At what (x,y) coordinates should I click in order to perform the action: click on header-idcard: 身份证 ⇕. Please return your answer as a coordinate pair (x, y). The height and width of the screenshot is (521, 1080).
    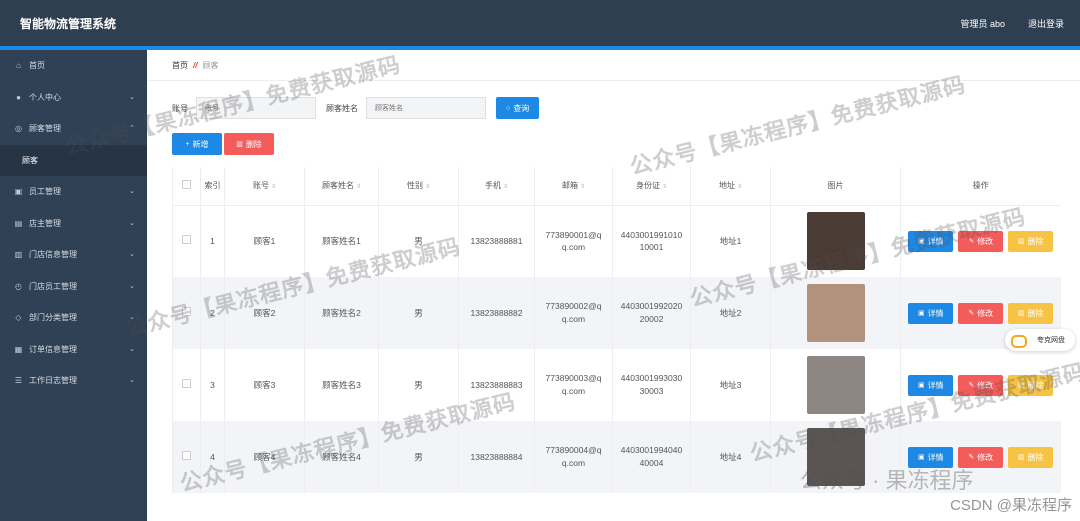
    Looking at the image, I should click on (651, 186).